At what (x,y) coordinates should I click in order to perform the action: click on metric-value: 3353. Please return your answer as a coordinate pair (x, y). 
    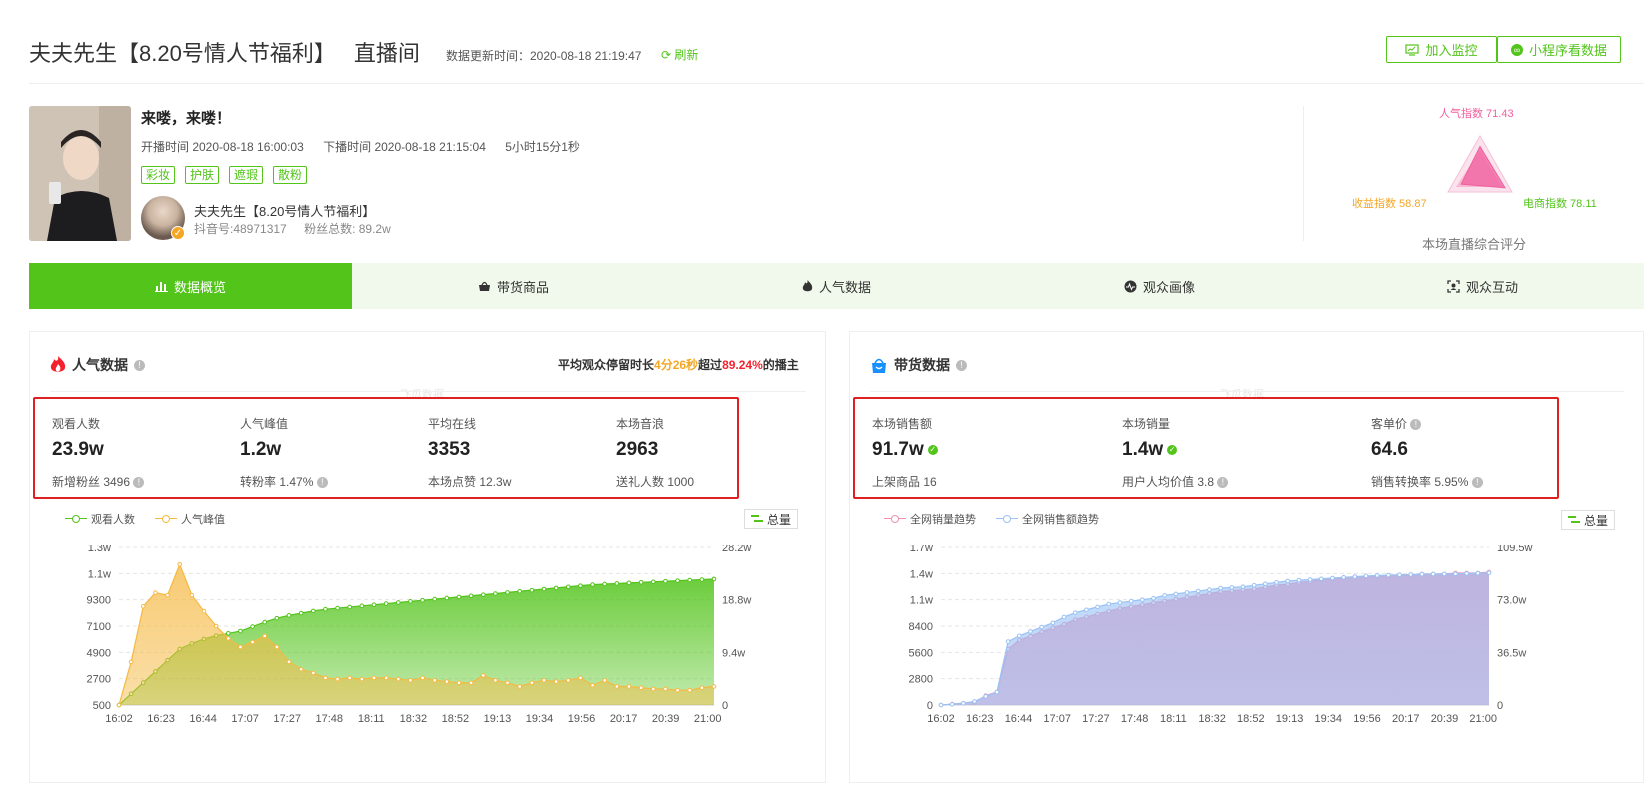
    Looking at the image, I should click on (449, 449).